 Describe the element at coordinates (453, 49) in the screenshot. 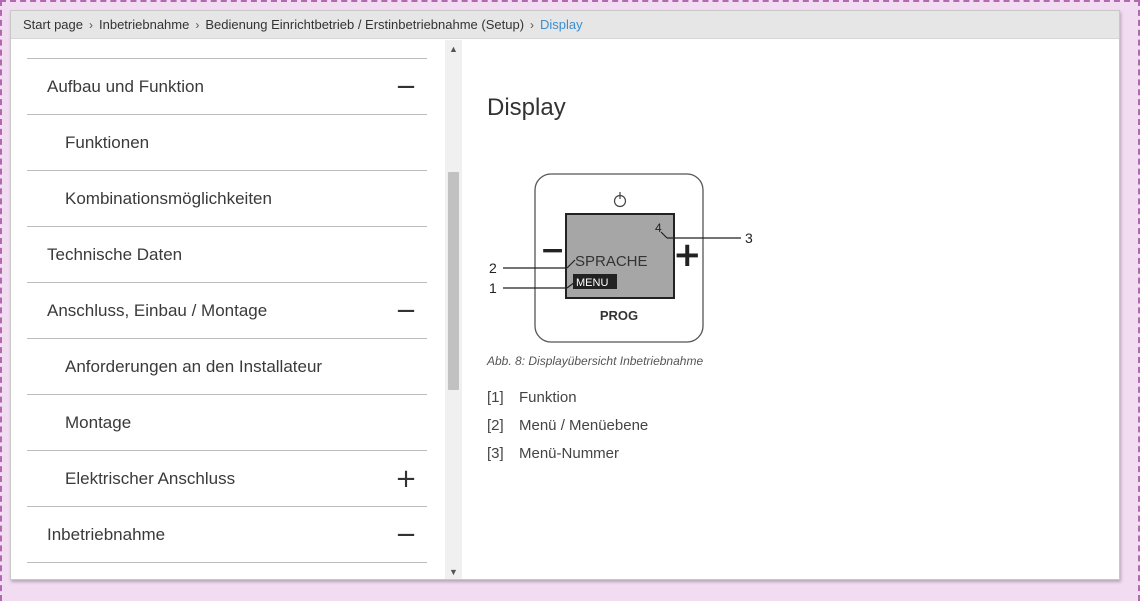

I see `scroll-up-icon: ▲` at that location.